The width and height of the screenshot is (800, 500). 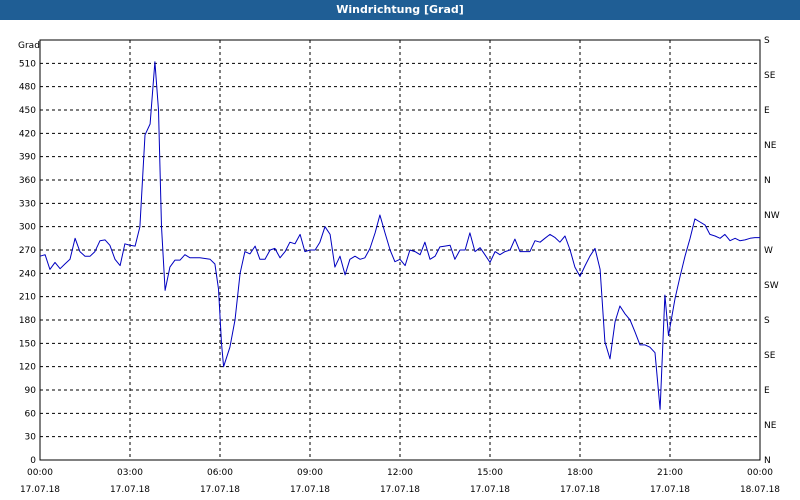 I want to click on y-tick-label: 270, so click(x=27, y=251).